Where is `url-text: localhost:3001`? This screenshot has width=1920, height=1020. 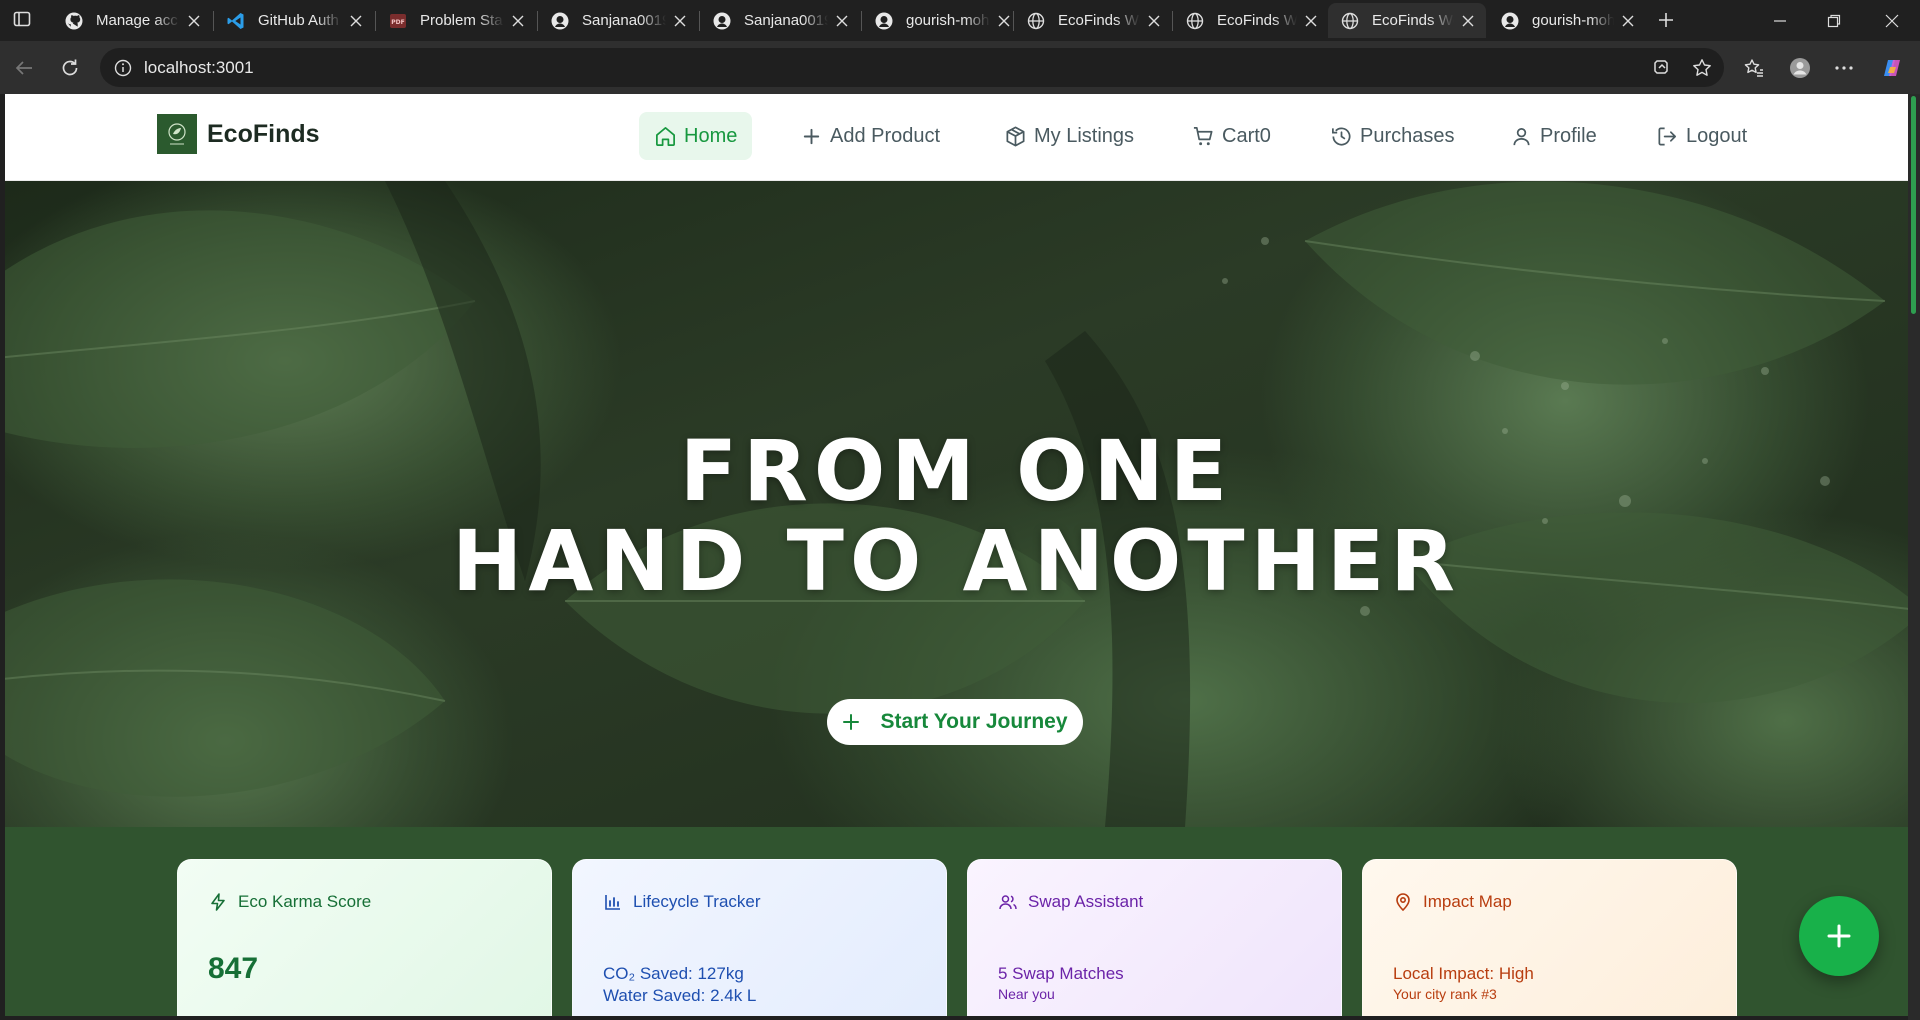
url-text: localhost:3001 is located at coordinates (199, 68).